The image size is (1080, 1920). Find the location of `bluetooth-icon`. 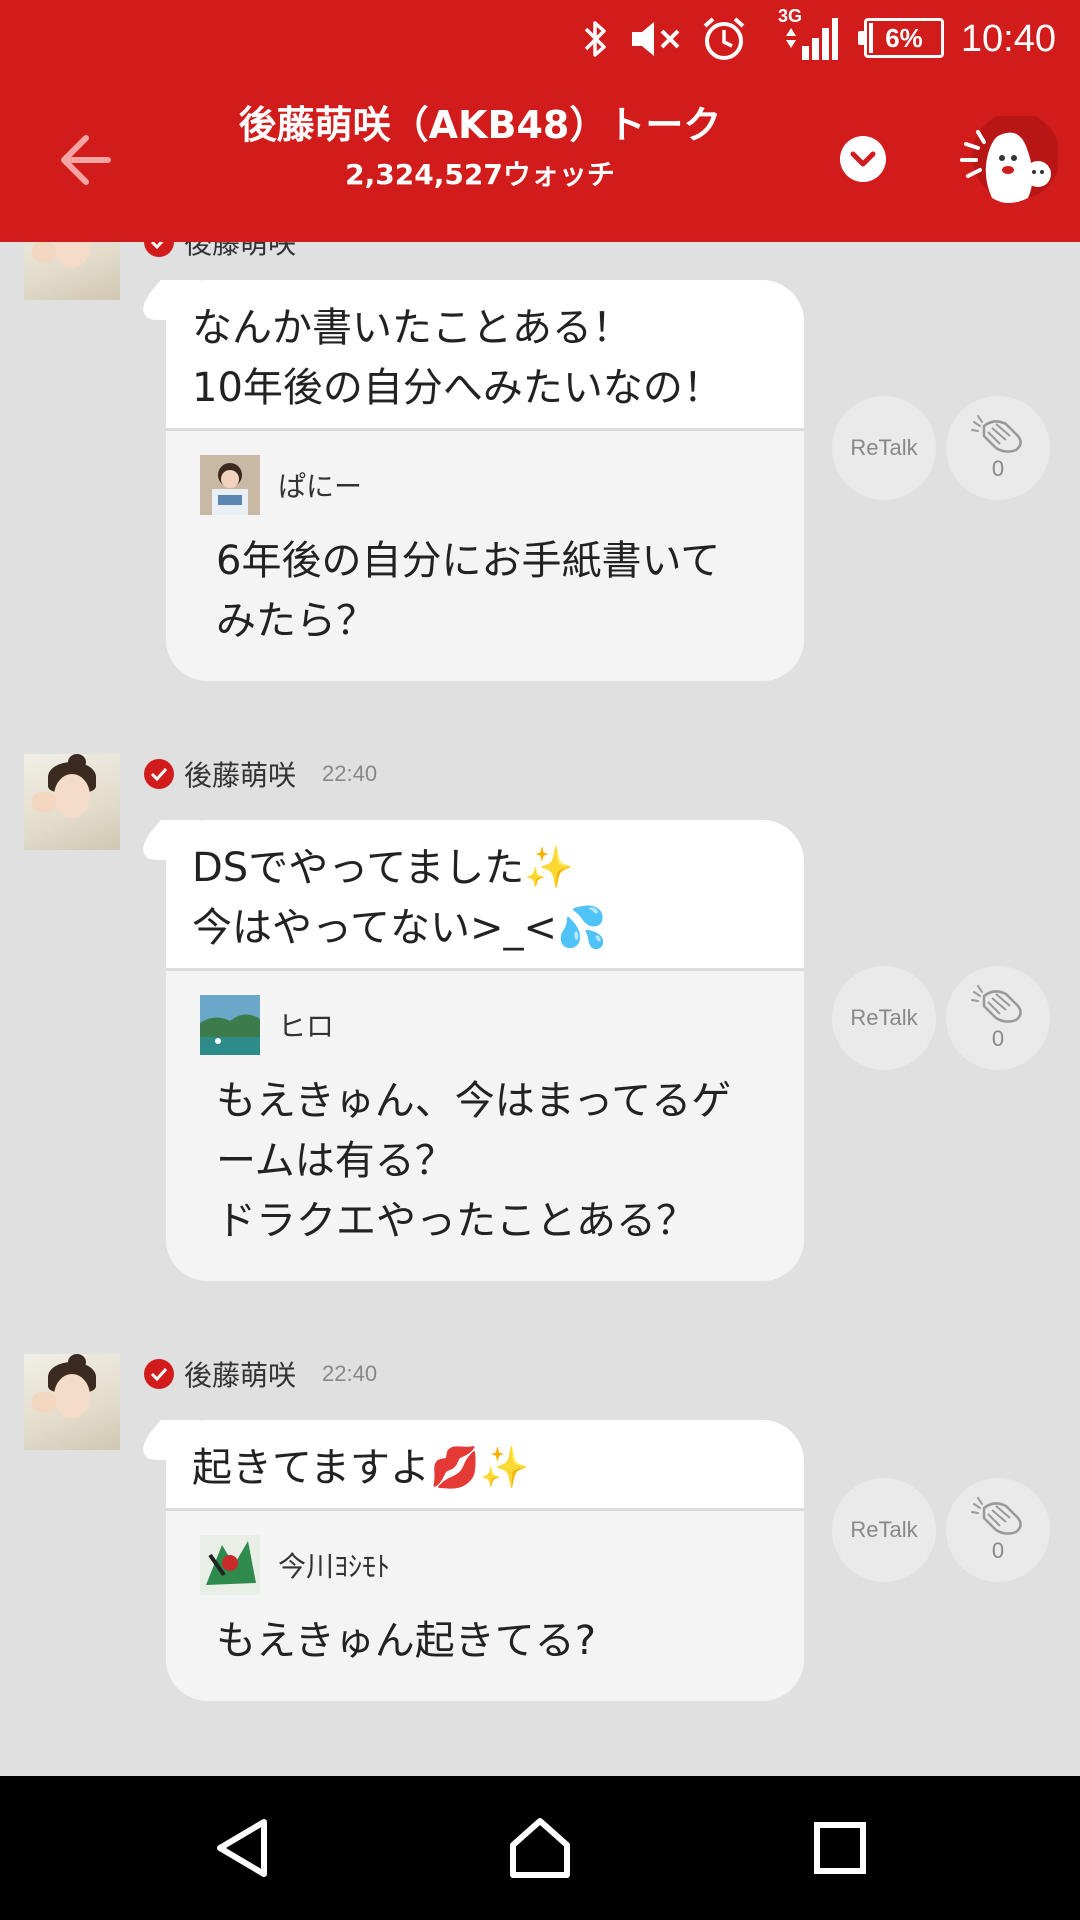

bluetooth-icon is located at coordinates (596, 39).